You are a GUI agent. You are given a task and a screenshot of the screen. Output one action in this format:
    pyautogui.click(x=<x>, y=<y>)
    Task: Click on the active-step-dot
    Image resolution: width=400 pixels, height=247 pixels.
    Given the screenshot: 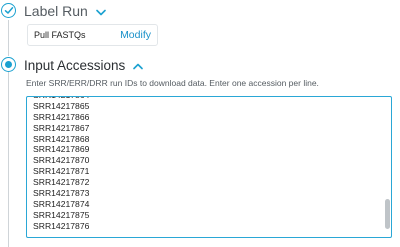 What is the action you would take?
    pyautogui.click(x=8, y=64)
    